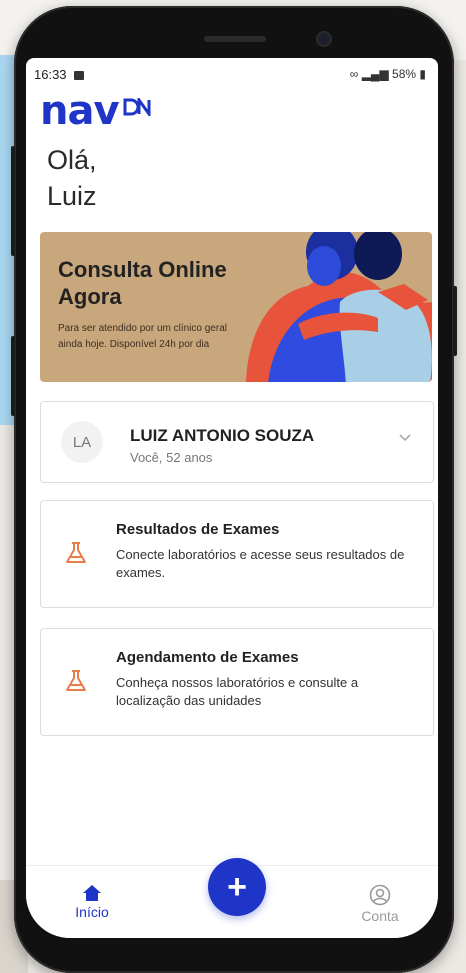 The width and height of the screenshot is (466, 973). What do you see at coordinates (354, 74) in the screenshot?
I see `link-icon: ∞` at bounding box center [354, 74].